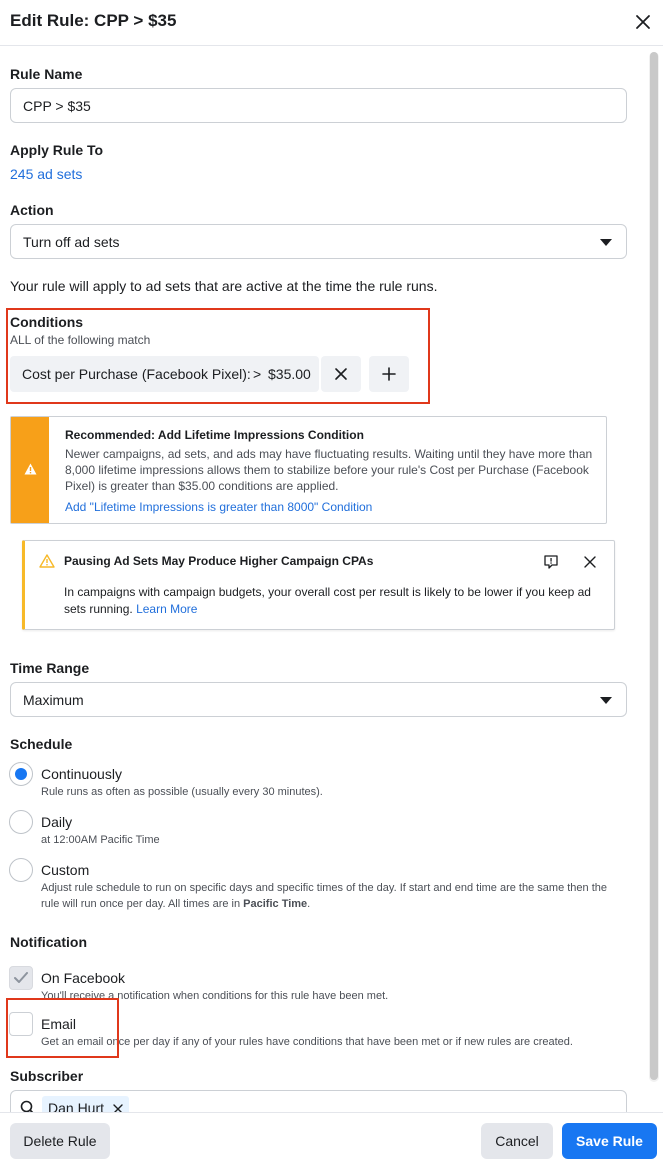 This screenshot has height=1166, width=663. I want to click on save-rule-button: Save Rule, so click(609, 1141).